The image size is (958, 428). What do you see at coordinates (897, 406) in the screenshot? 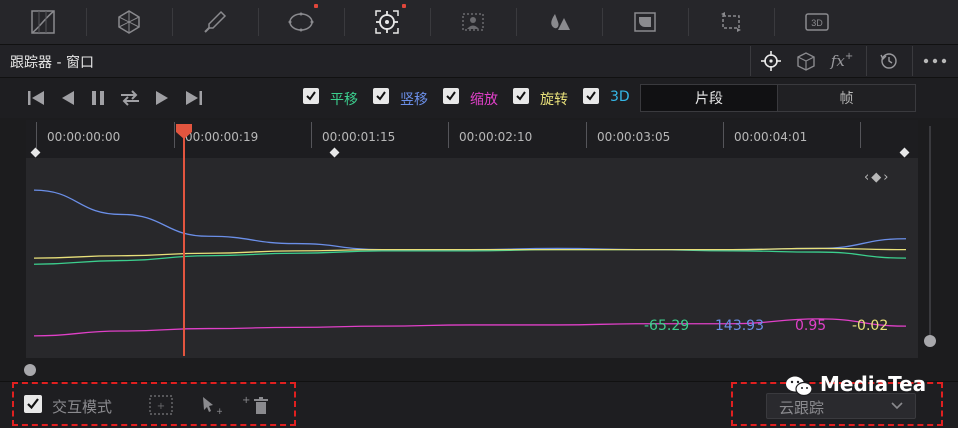
I see `chevron-down-icon` at bounding box center [897, 406].